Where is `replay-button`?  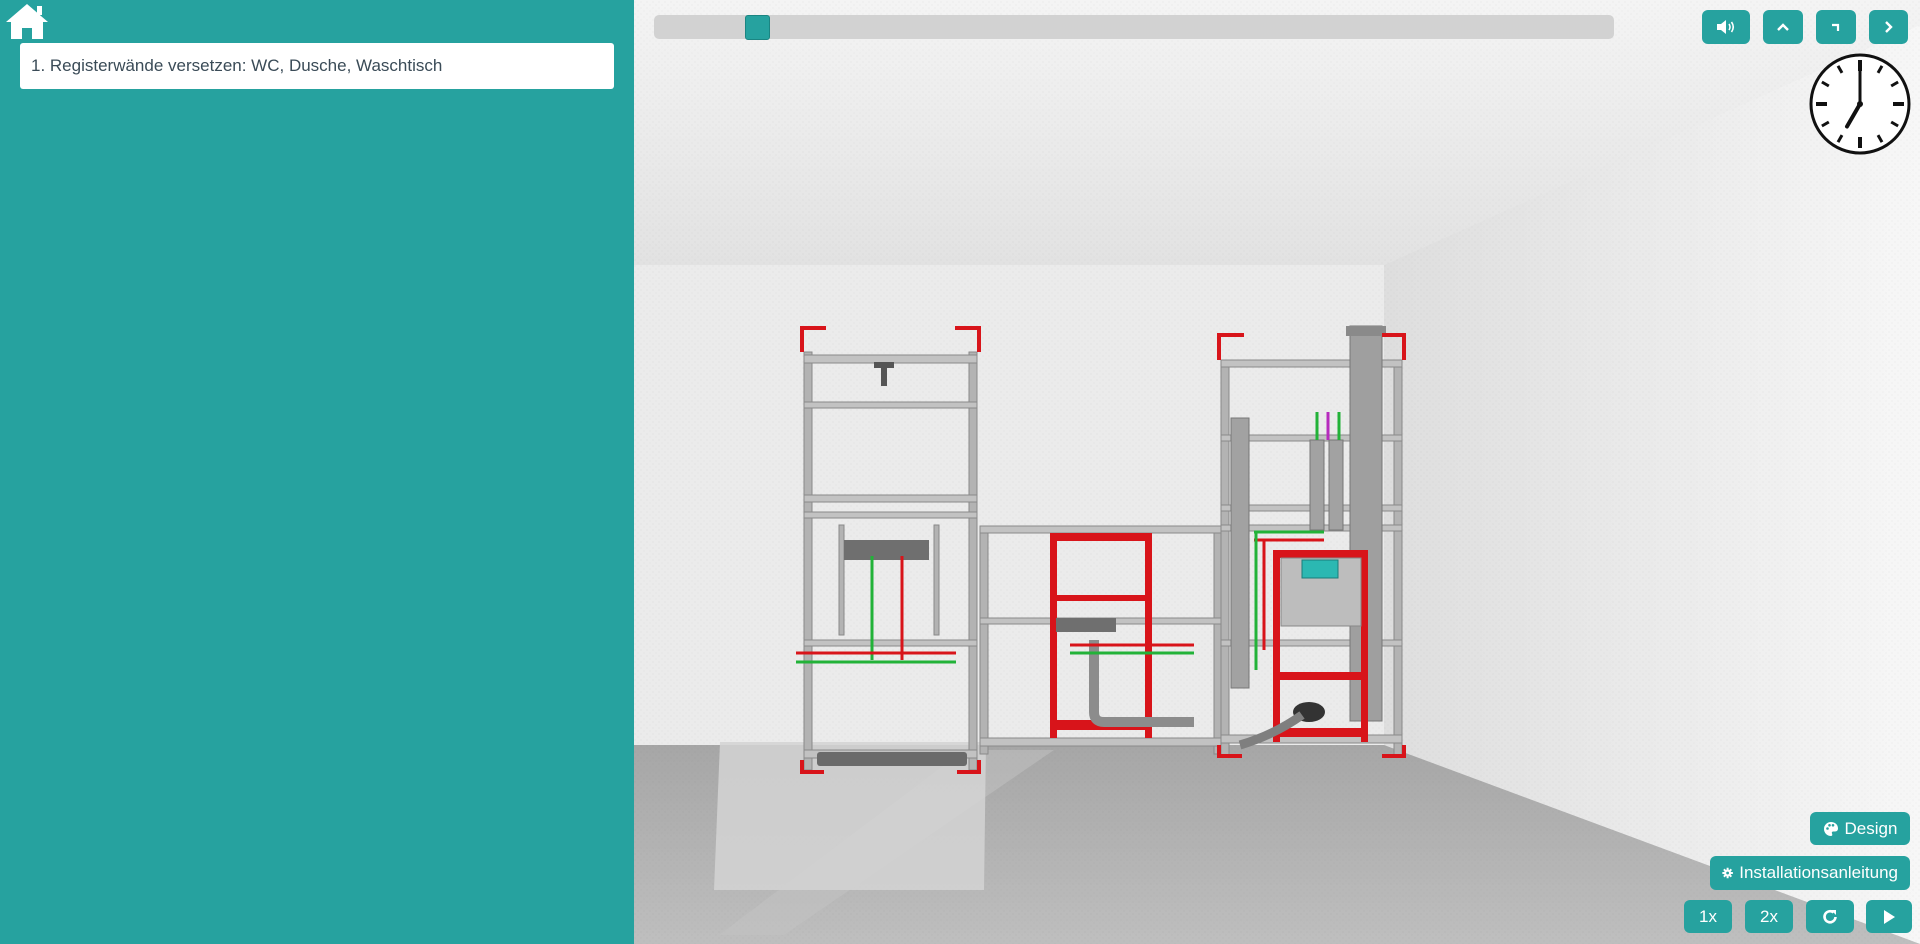
replay-button is located at coordinates (1830, 916).